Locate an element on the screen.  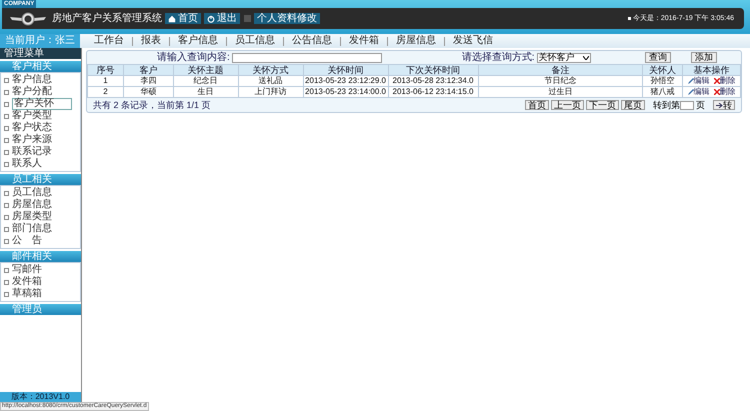
page-unit-label: 页 is located at coordinates (700, 105).